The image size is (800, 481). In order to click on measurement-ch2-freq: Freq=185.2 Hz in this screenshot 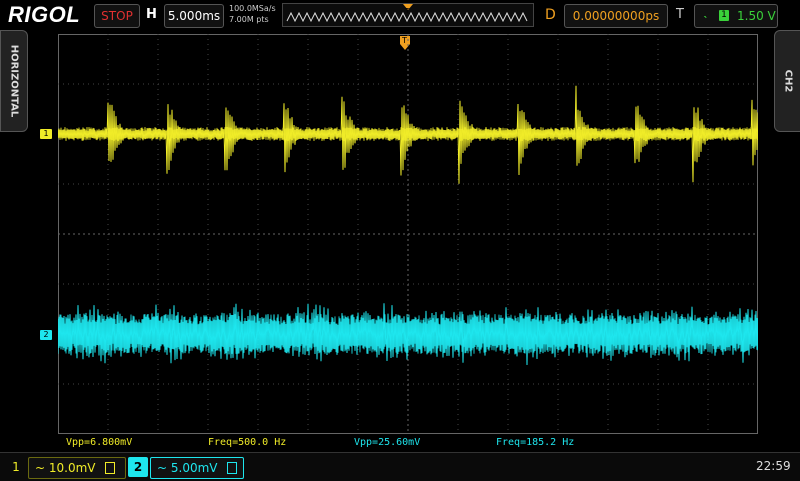, I will do `click(535, 442)`.